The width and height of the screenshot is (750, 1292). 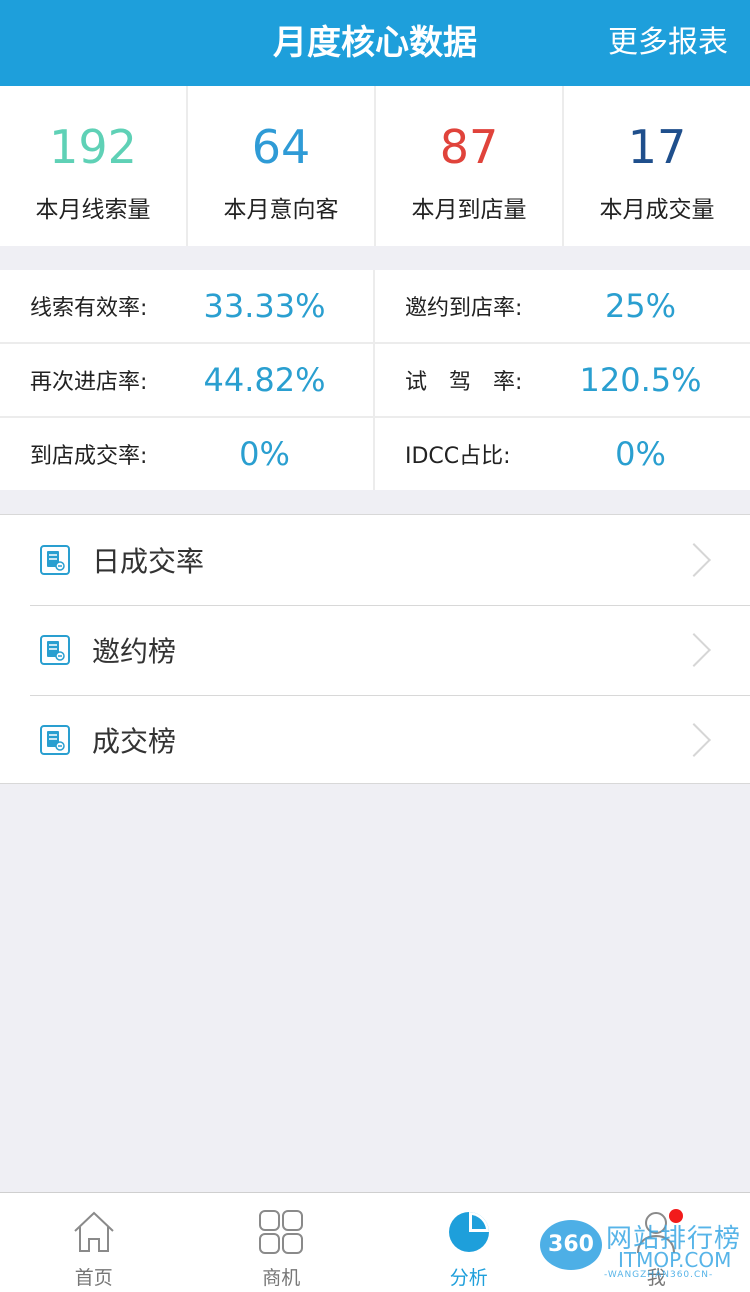 I want to click on stat-visits: 87 本月到店量, so click(x=470, y=166).